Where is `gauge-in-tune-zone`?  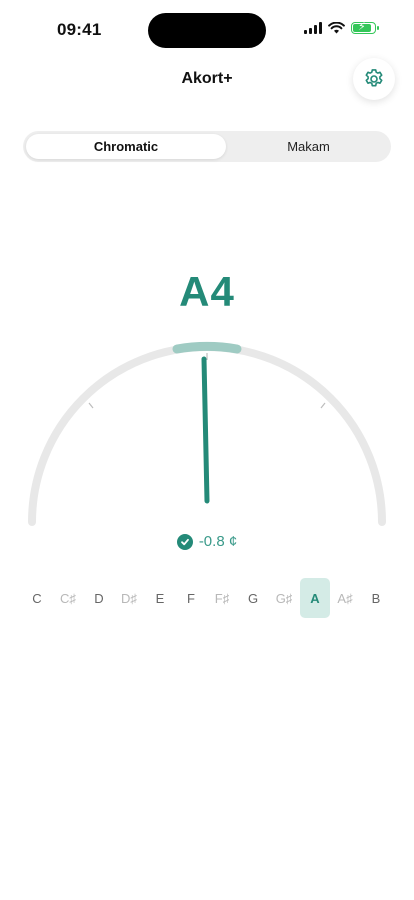
gauge-in-tune-zone is located at coordinates (207, 347).